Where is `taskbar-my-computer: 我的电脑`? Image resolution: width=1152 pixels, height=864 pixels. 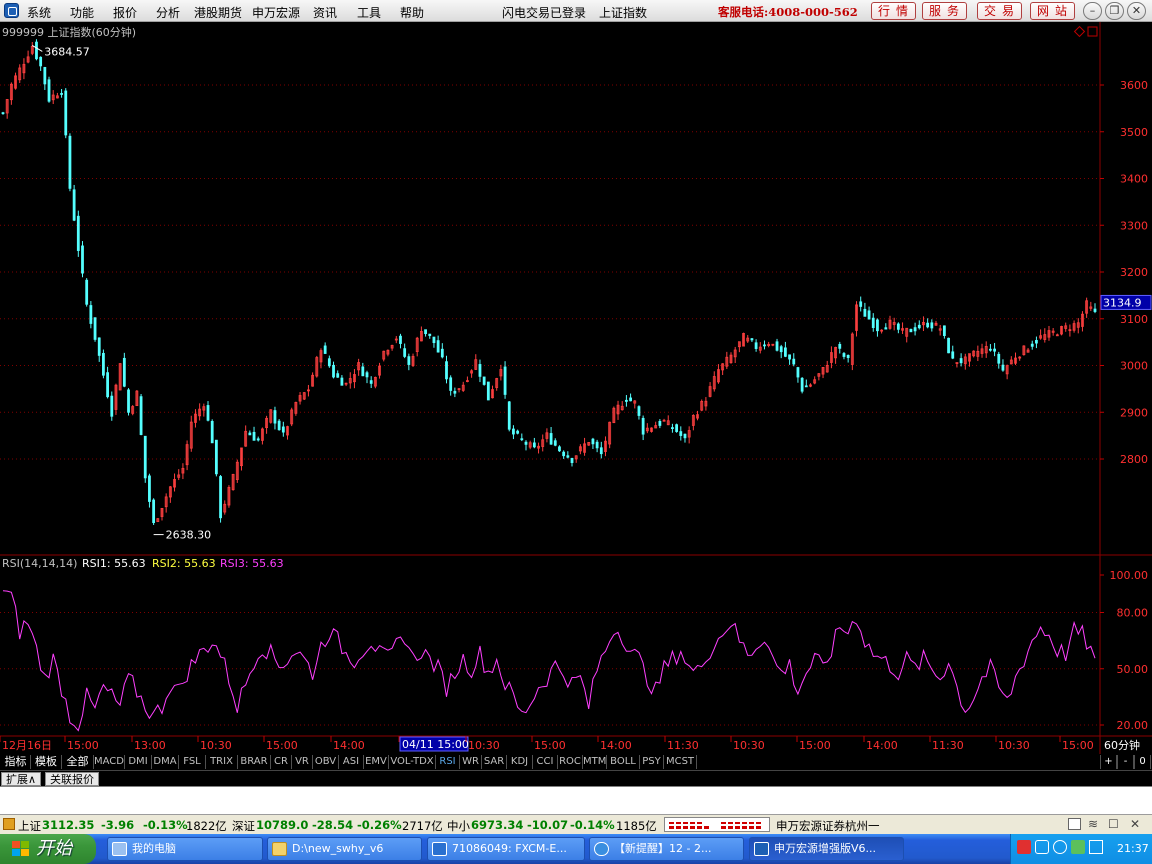
taskbar-my-computer: 我的电脑 is located at coordinates (185, 849).